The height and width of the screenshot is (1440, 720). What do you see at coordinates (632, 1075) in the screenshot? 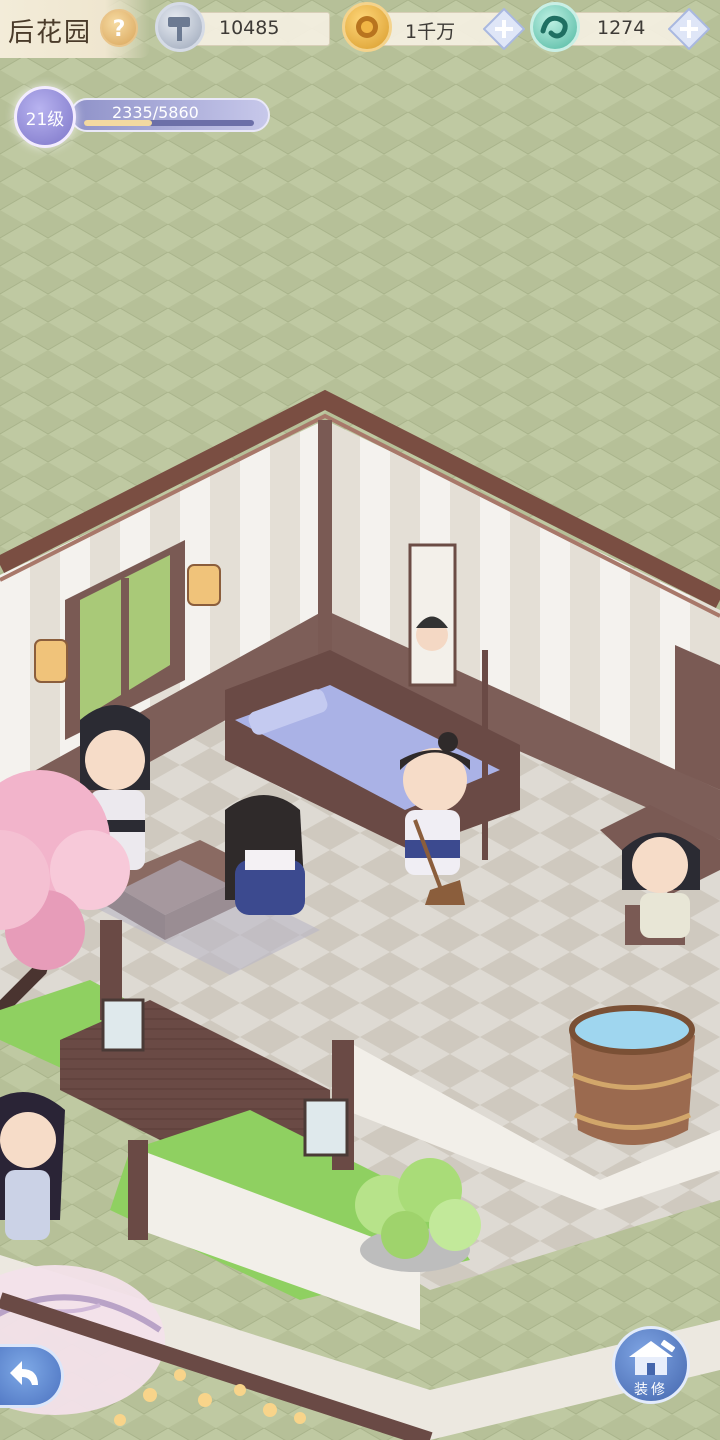
I see `bath-tub` at bounding box center [632, 1075].